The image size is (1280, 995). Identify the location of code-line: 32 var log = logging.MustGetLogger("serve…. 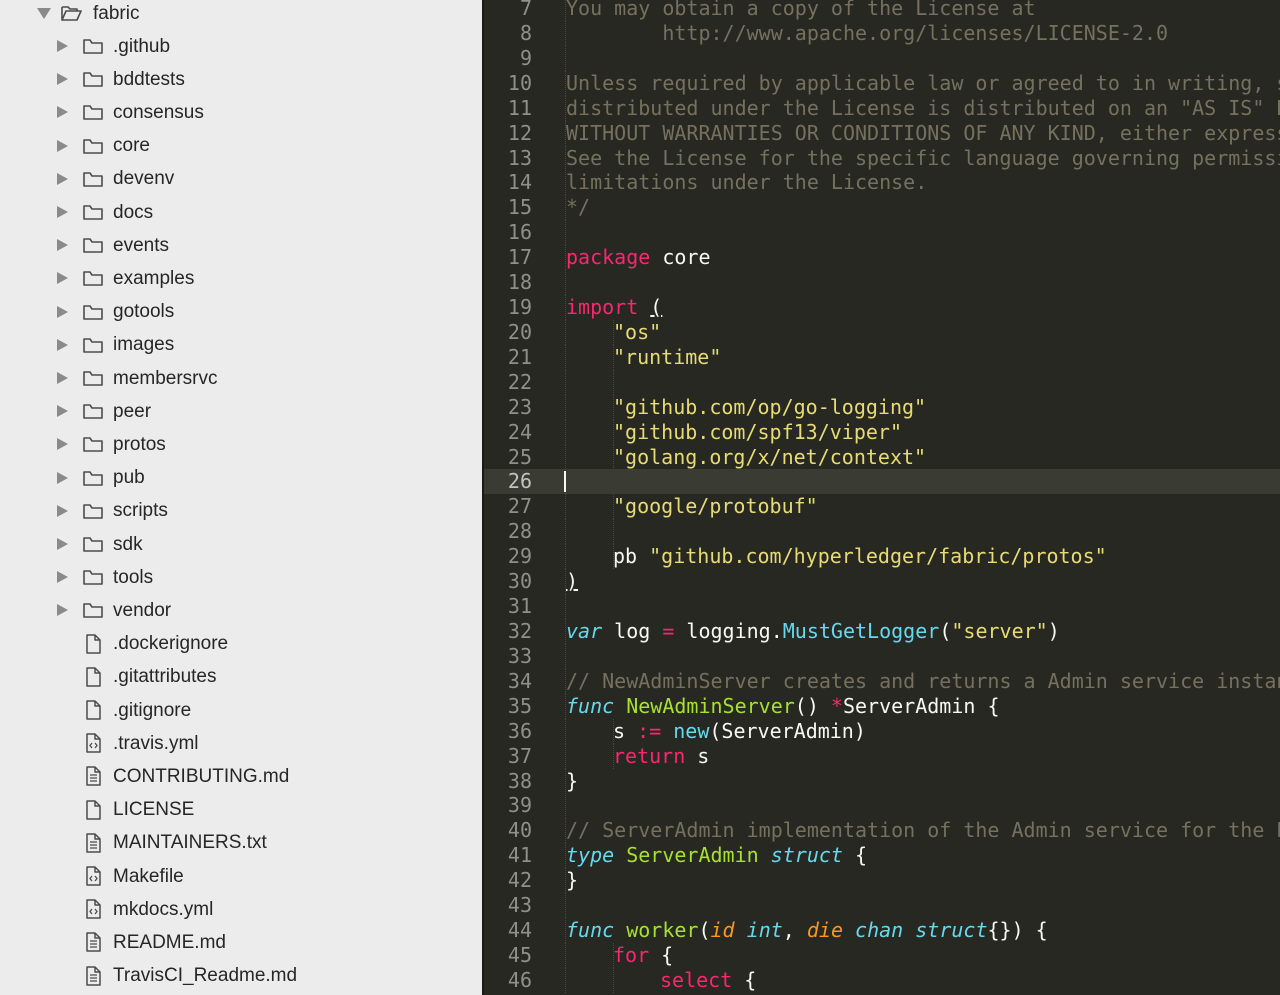
(882, 631).